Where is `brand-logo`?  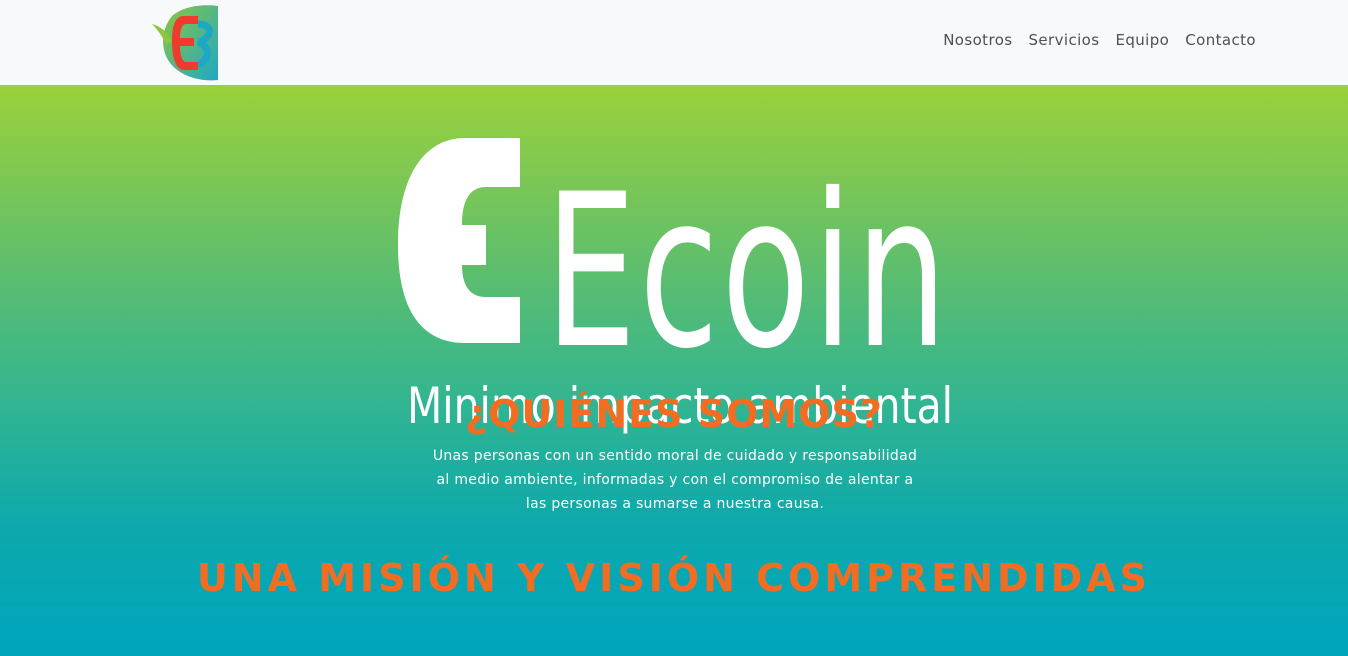
brand-logo is located at coordinates (186, 43).